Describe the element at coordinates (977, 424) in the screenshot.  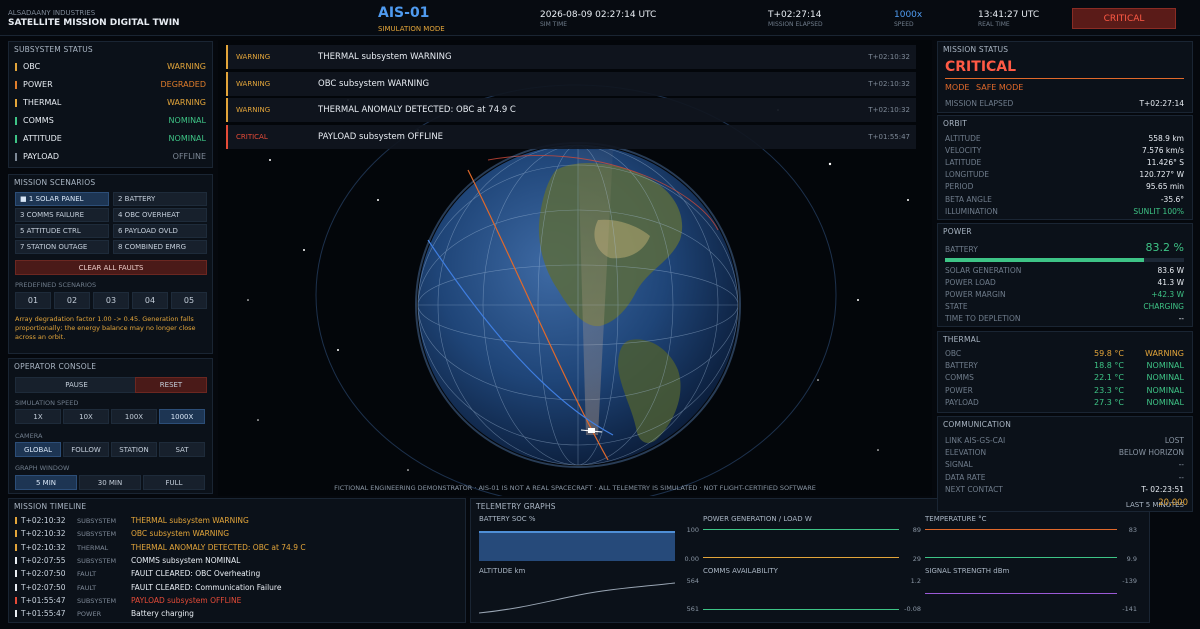
I see `panel-title: COMMUNICATION` at that location.